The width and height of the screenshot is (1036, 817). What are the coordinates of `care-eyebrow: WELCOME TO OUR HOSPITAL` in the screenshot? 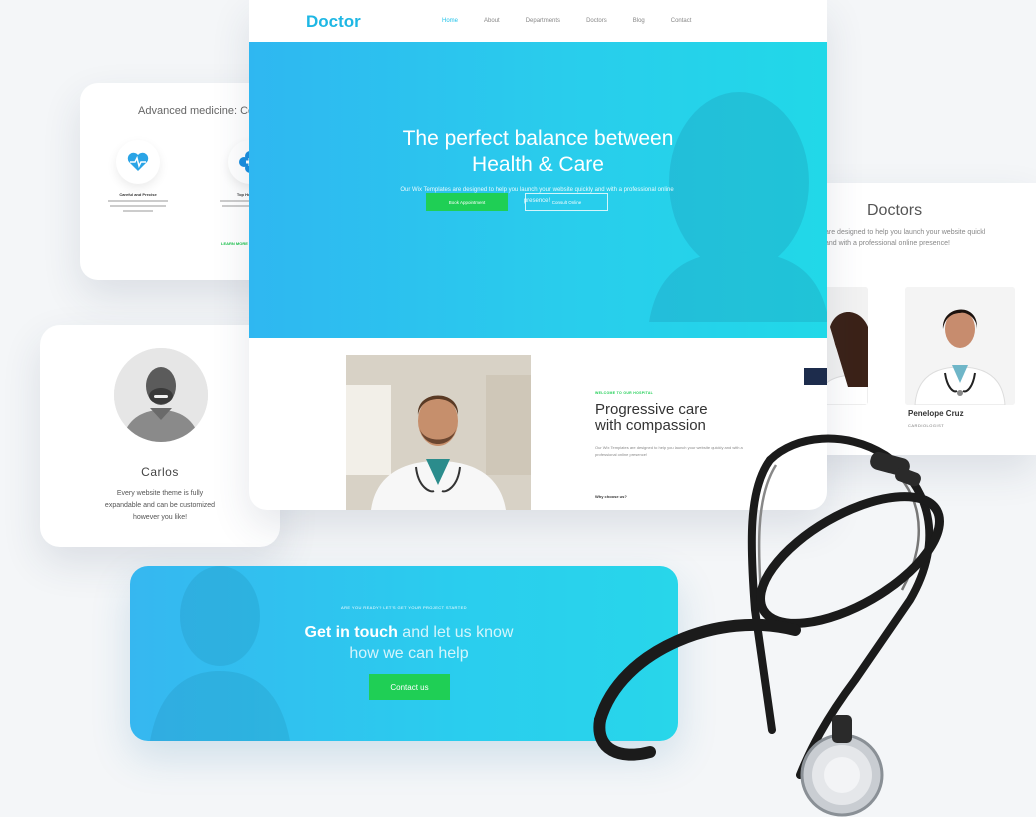 It's located at (624, 393).